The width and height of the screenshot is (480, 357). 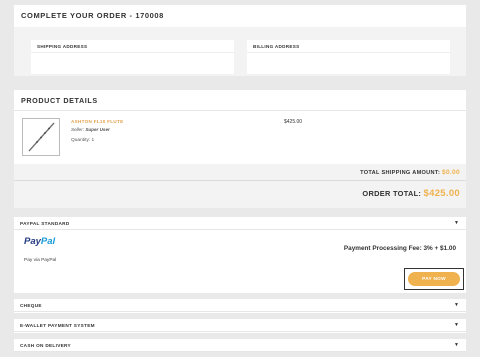 I want to click on total-shipping-amount: TOTAL SHIPPING AMOUNT: $0.00, so click(x=410, y=172).